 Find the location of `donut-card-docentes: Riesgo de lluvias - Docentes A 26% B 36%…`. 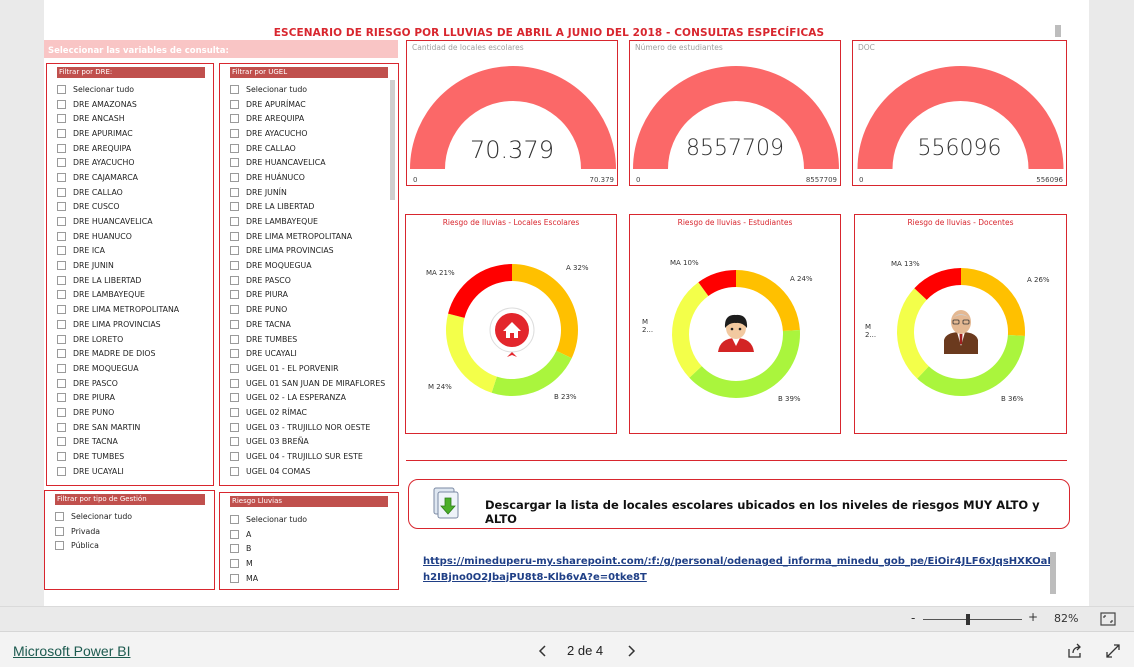

donut-card-docentes: Riesgo de lluvias - Docentes A 26% B 36%… is located at coordinates (960, 324).